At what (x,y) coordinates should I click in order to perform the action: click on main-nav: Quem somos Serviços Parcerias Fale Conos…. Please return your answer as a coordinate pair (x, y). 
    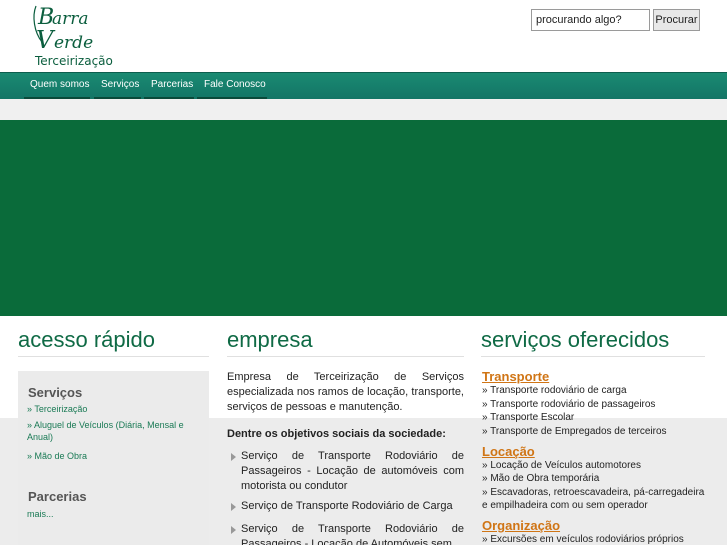
    Looking at the image, I should click on (363, 86).